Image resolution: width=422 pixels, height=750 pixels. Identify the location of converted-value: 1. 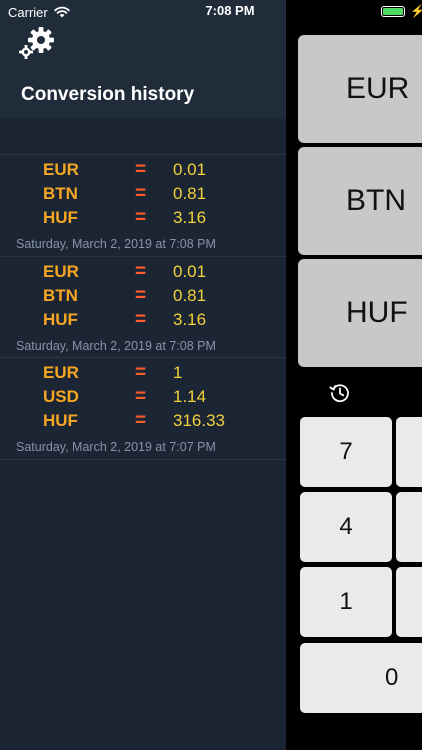
(178, 372).